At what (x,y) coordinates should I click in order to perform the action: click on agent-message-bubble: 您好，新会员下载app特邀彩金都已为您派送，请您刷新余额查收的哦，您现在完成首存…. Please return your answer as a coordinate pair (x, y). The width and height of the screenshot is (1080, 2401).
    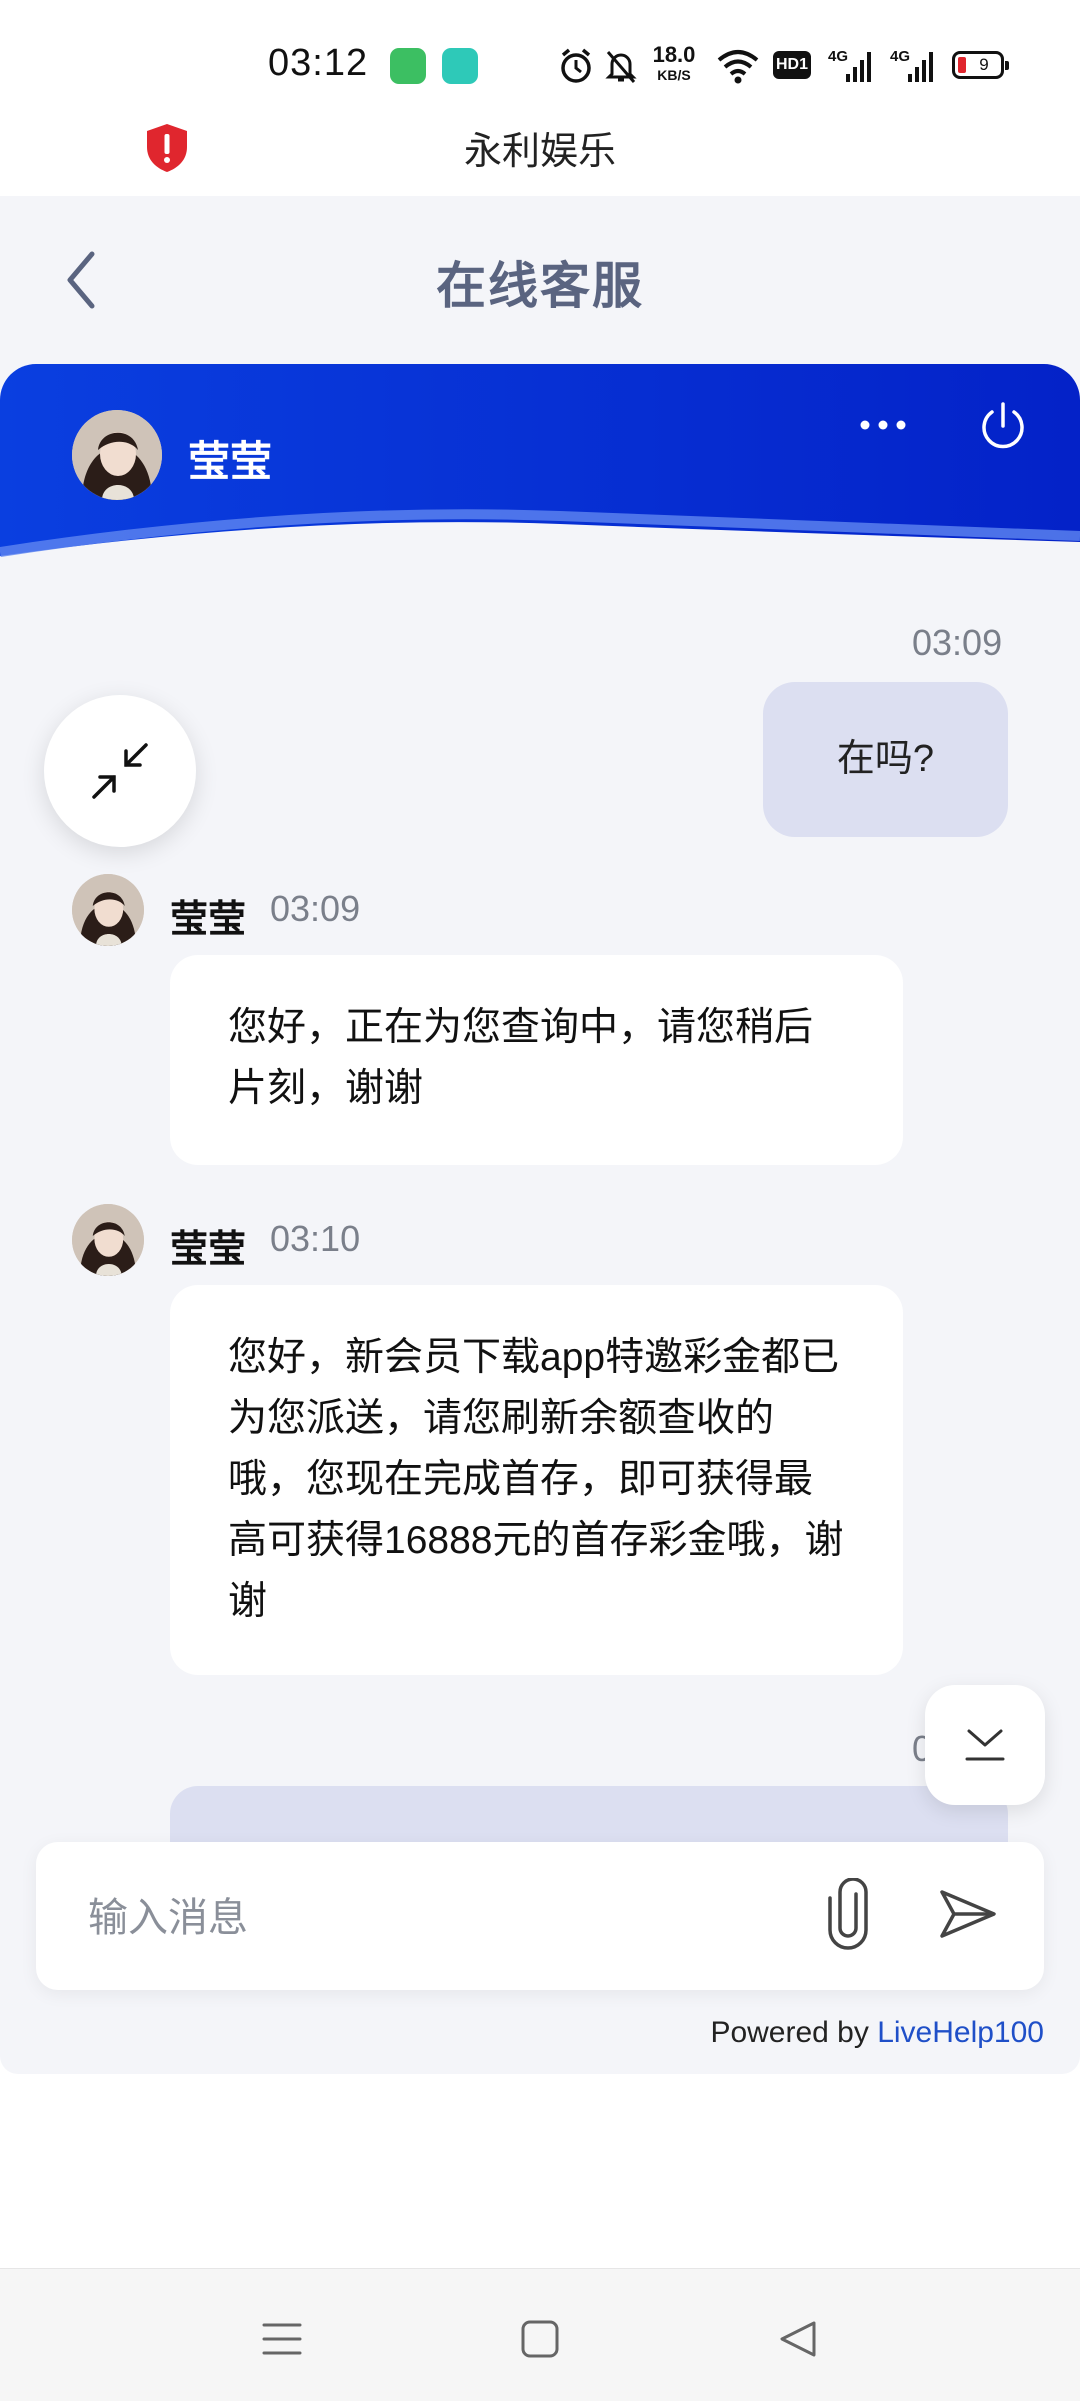
    Looking at the image, I should click on (536, 1480).